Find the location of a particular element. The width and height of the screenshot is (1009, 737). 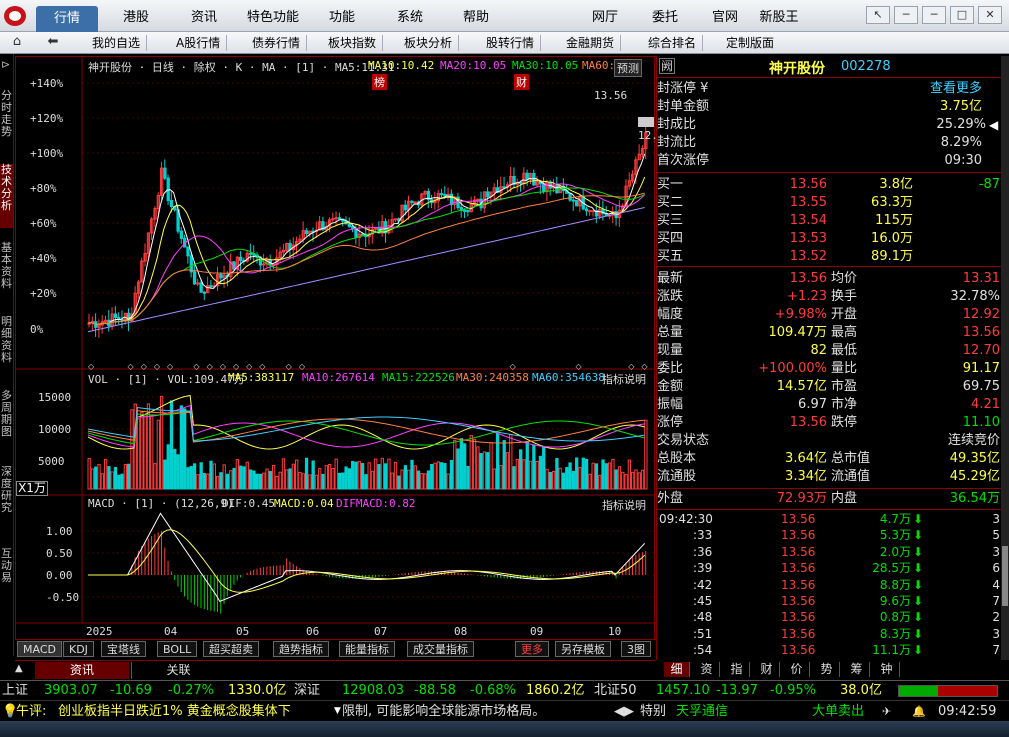

macd-indicator-help-button: 指标说明 is located at coordinates (624, 505).